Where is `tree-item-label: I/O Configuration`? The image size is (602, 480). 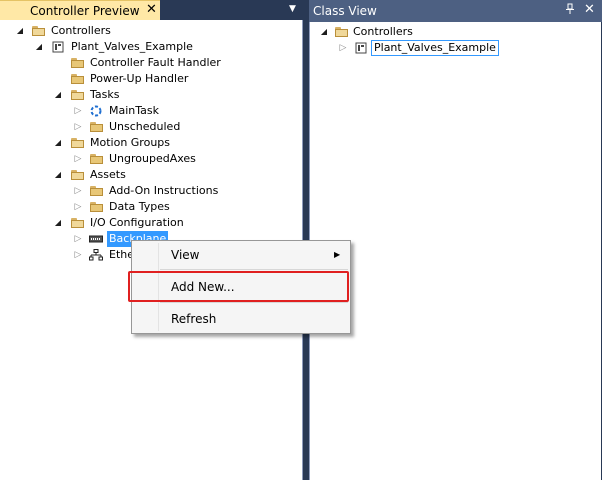 tree-item-label: I/O Configuration is located at coordinates (137, 222).